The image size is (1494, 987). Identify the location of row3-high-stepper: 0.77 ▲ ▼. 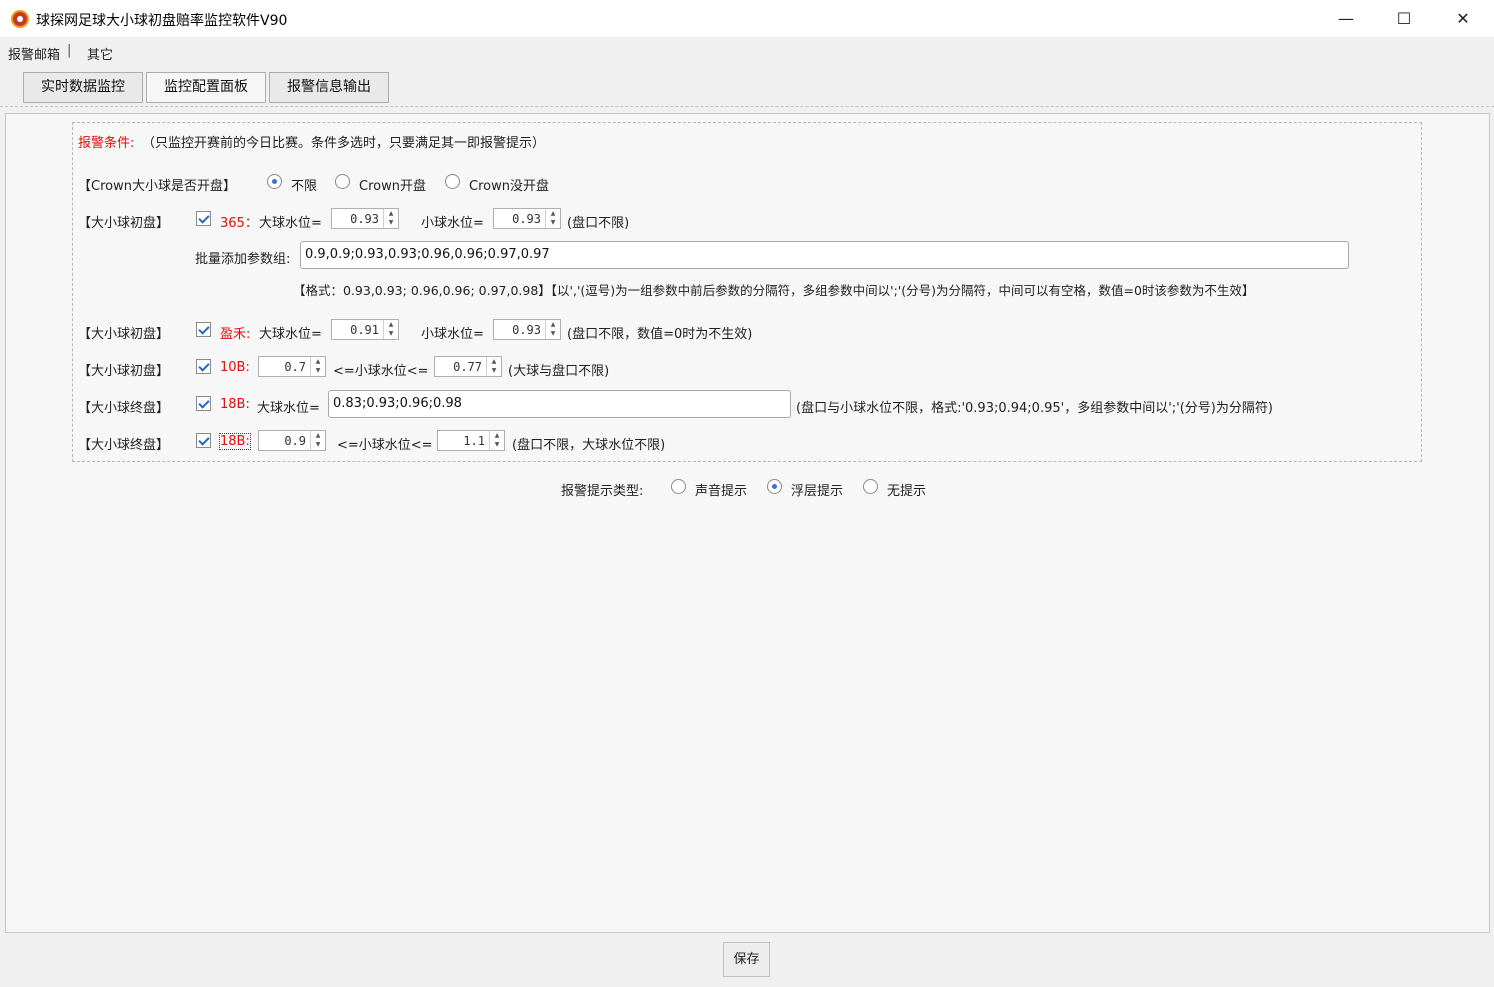
(468, 366).